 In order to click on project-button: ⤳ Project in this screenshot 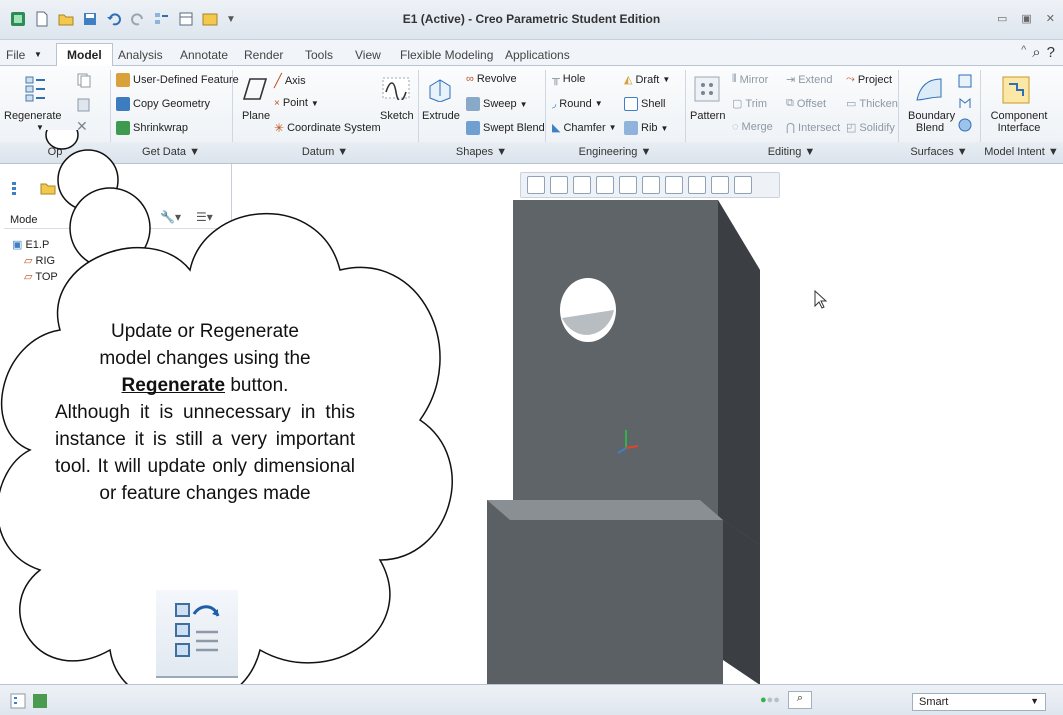, I will do `click(869, 79)`.